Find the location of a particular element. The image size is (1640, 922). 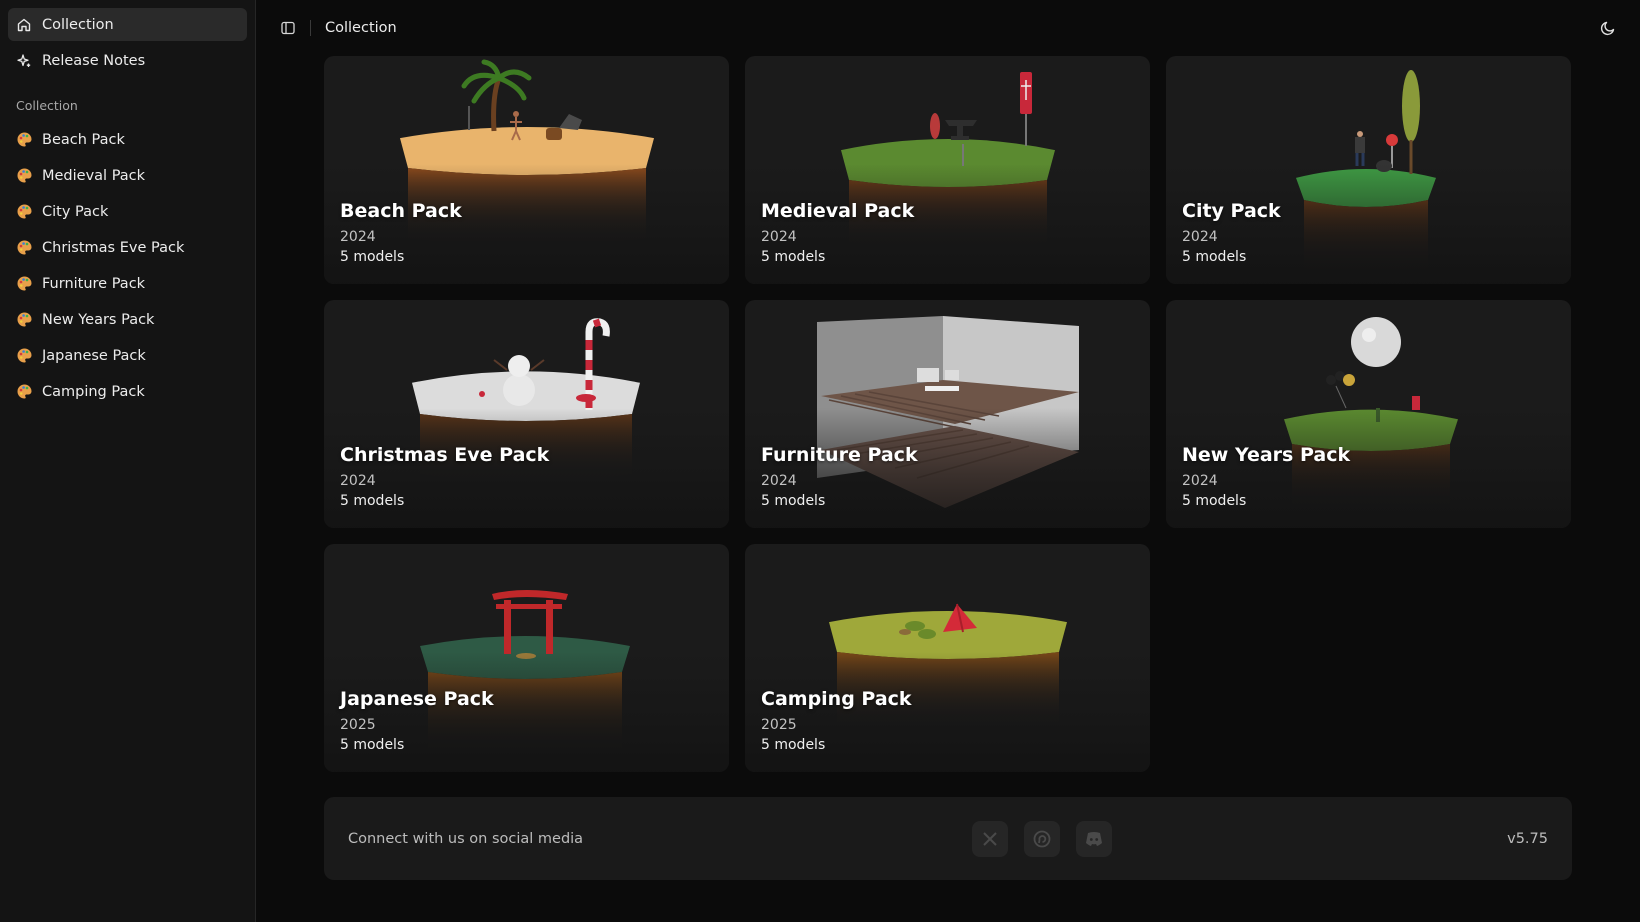

card-title: Medieval Pack is located at coordinates (838, 211).